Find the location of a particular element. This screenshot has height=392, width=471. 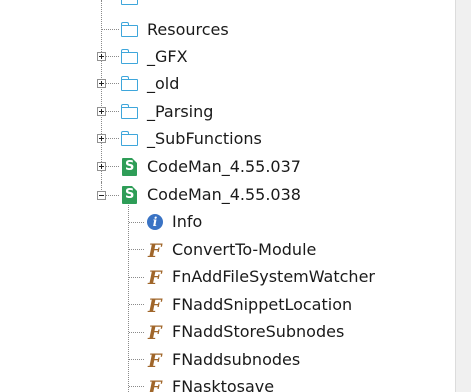

tree-item-fnasktosave: F FNasktosave is located at coordinates (211, 382).